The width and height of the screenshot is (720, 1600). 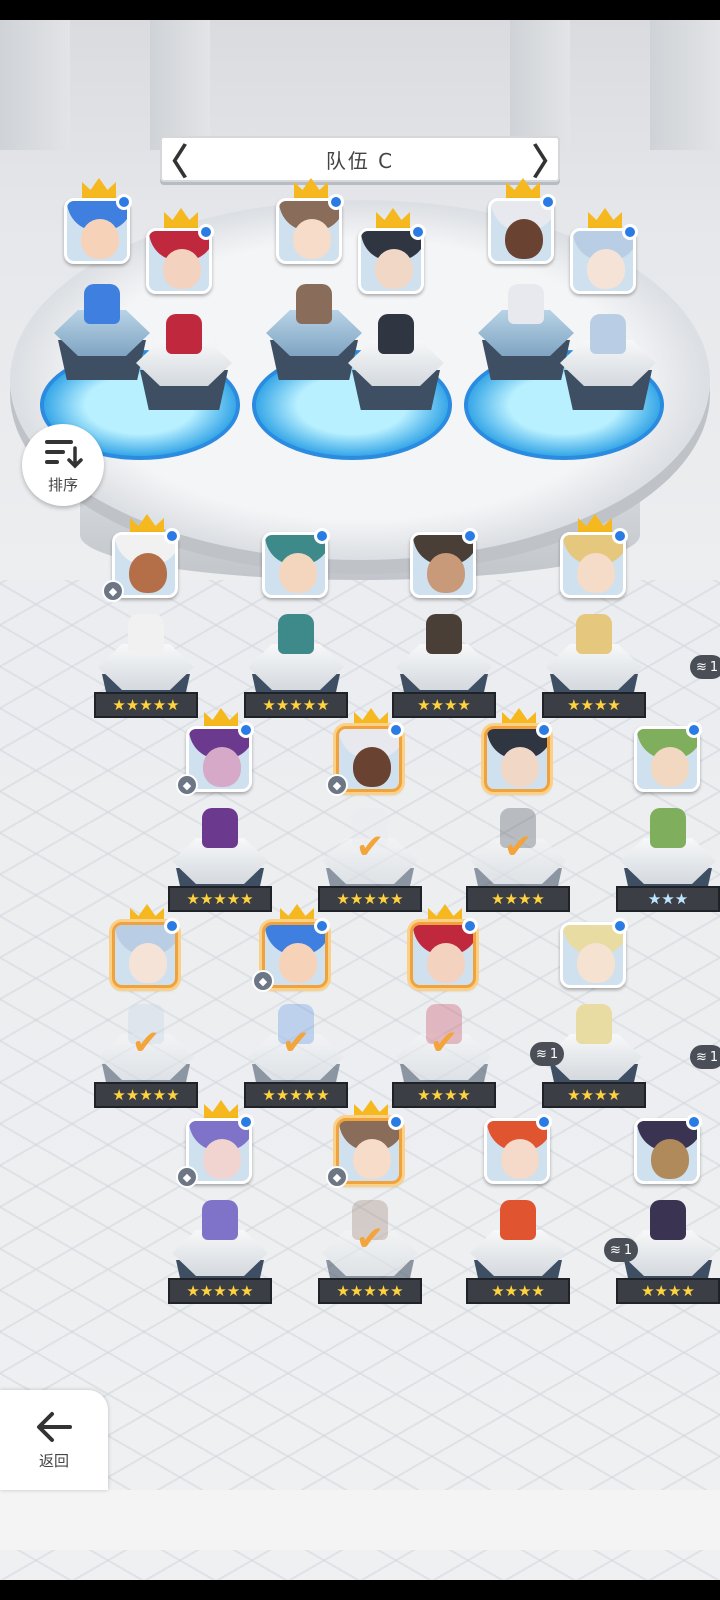 I want to click on duplicate-count: 1, so click(x=628, y=1250).